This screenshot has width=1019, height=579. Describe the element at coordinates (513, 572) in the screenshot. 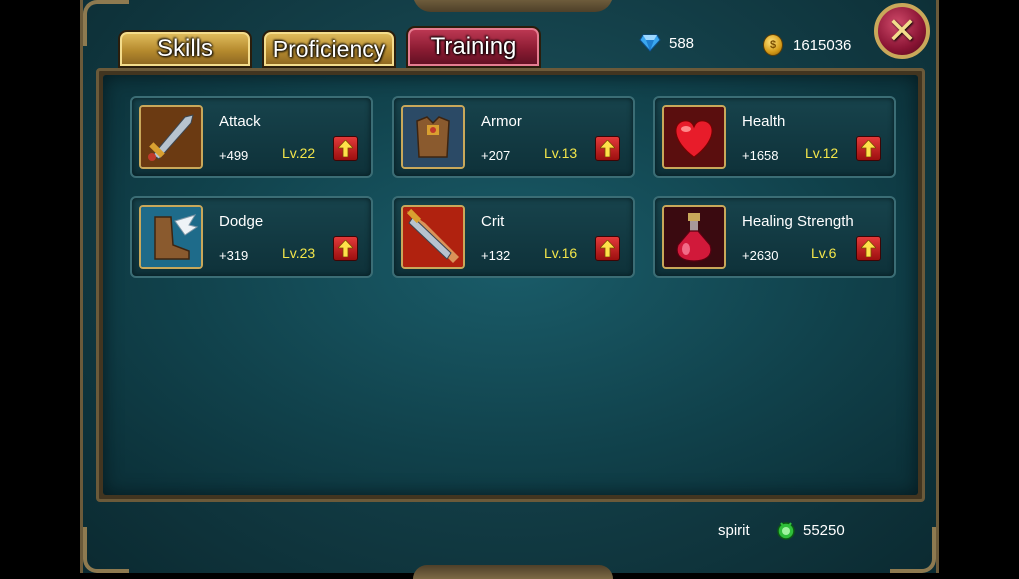

I see `frame-bottom-ornament` at that location.